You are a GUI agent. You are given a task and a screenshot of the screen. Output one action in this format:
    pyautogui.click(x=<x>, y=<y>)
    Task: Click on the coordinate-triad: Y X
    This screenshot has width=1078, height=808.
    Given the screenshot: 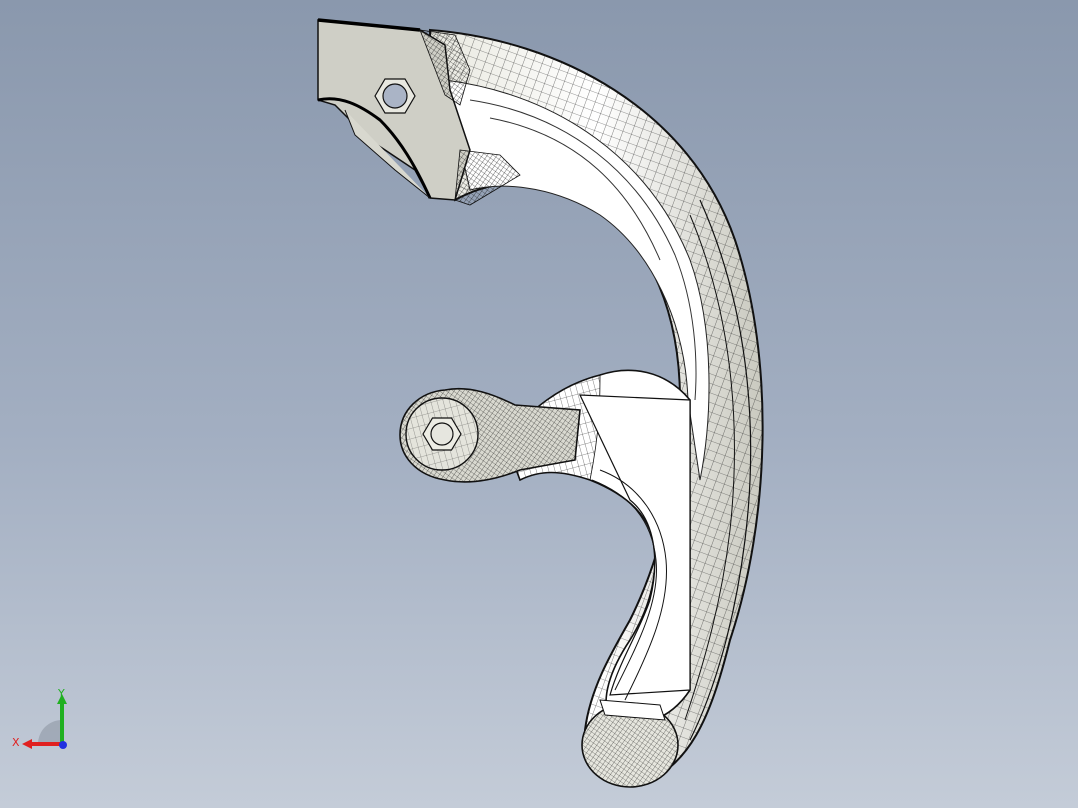 What is the action you would take?
    pyautogui.click(x=39, y=718)
    